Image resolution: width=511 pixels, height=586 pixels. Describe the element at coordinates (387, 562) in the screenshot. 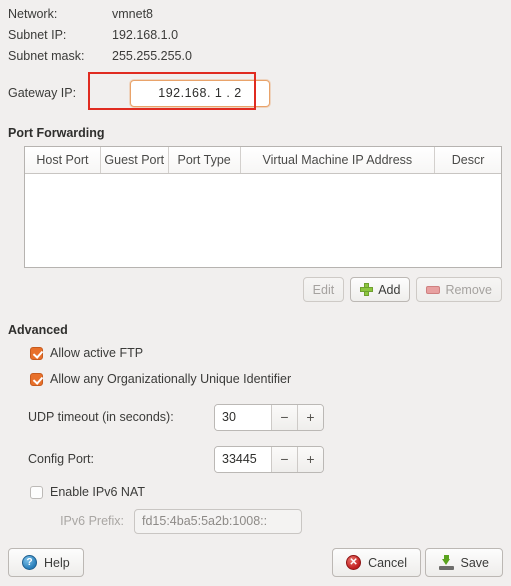

I see `cancel-button-label: Cancel` at that location.